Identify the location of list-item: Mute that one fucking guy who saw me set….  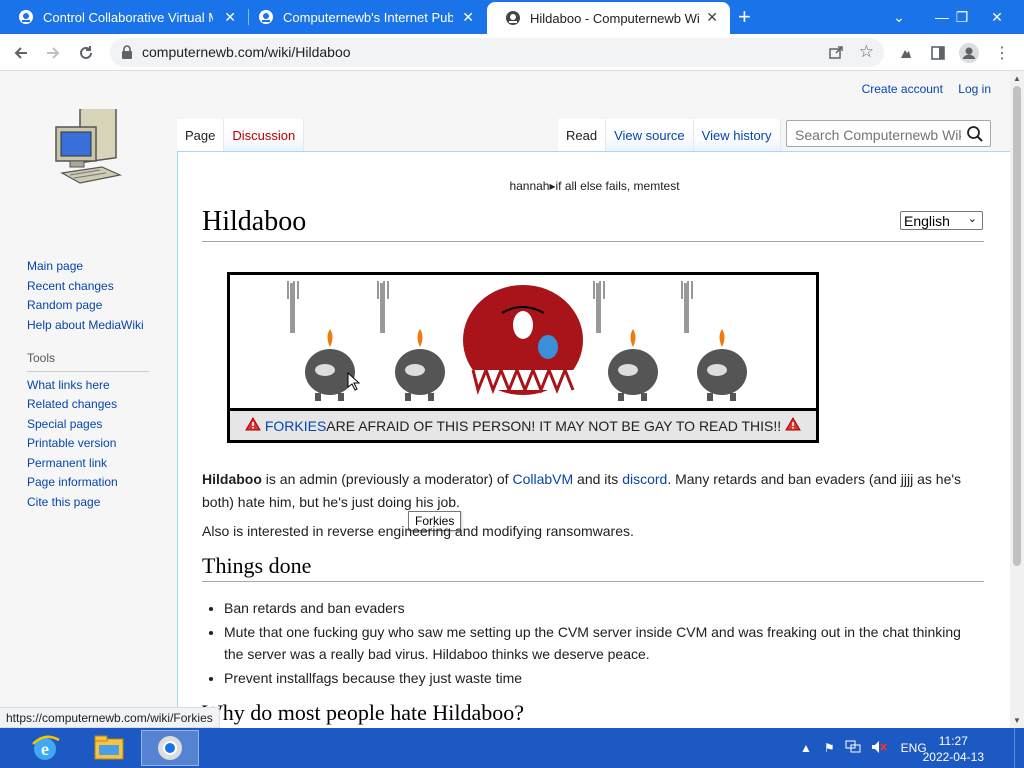
(593, 643).